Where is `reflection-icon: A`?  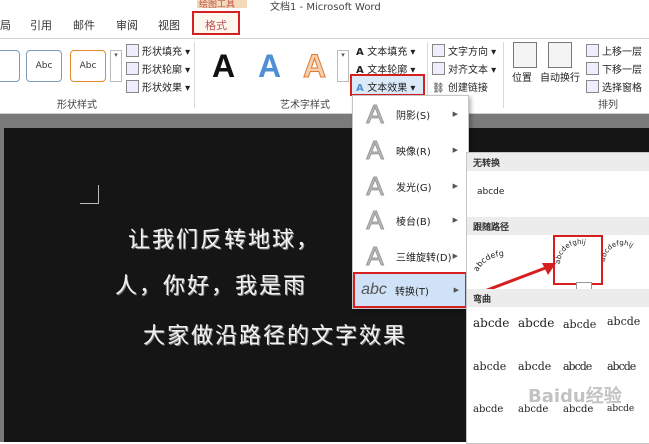 reflection-icon: A is located at coordinates (375, 149).